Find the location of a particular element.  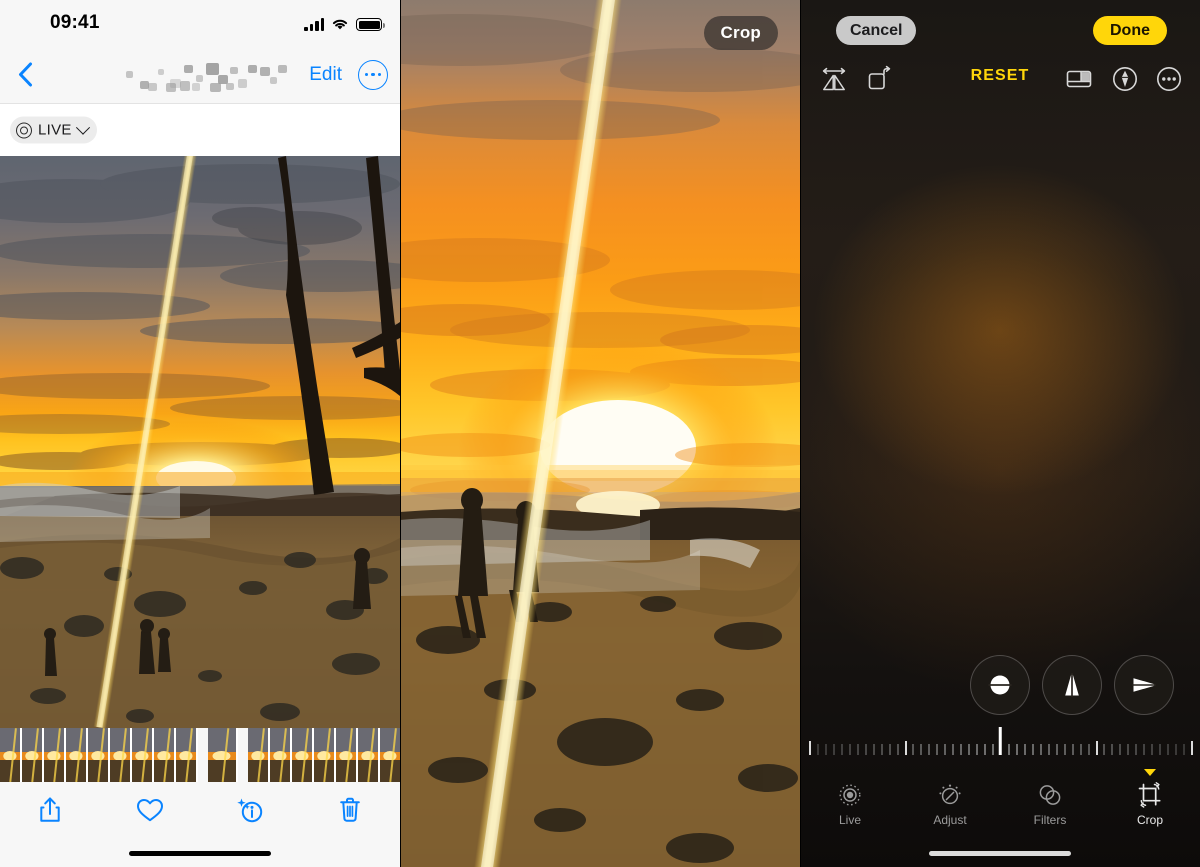

live-photo-bar: LIVE is located at coordinates (200, 130).